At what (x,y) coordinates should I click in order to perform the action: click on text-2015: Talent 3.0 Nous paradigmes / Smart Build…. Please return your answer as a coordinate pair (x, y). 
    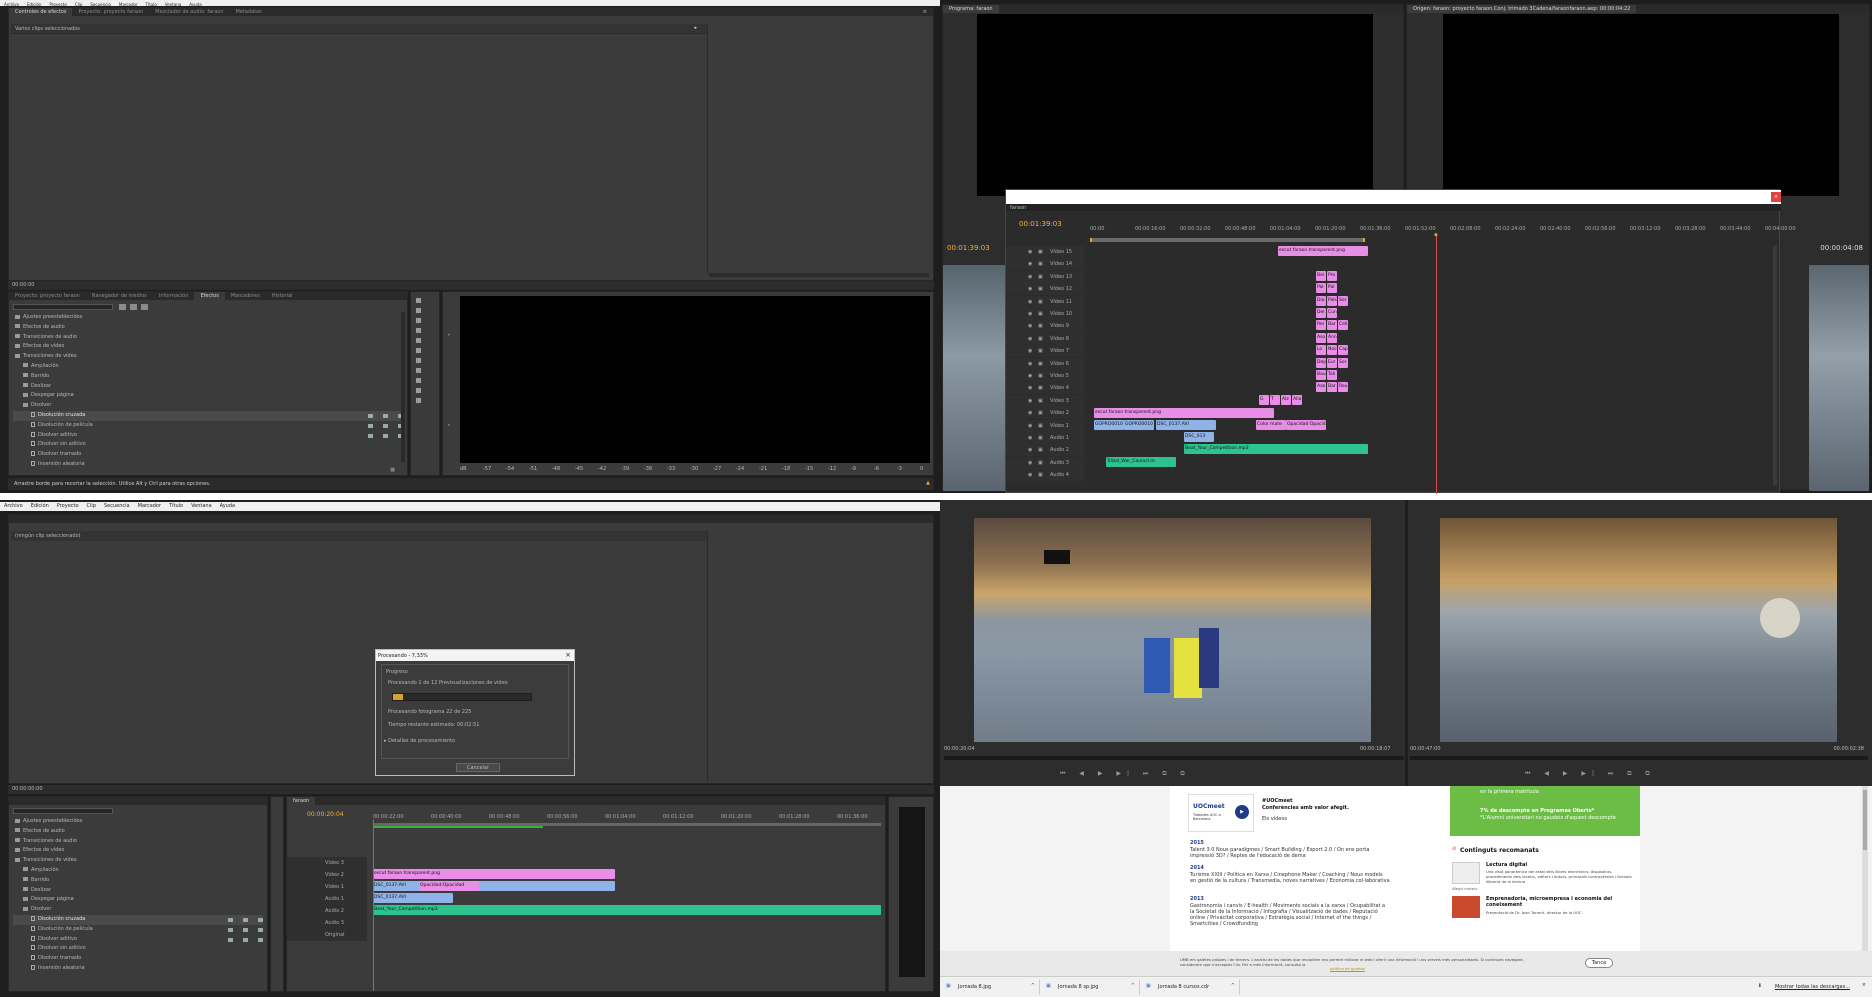
    Looking at the image, I should click on (1290, 853).